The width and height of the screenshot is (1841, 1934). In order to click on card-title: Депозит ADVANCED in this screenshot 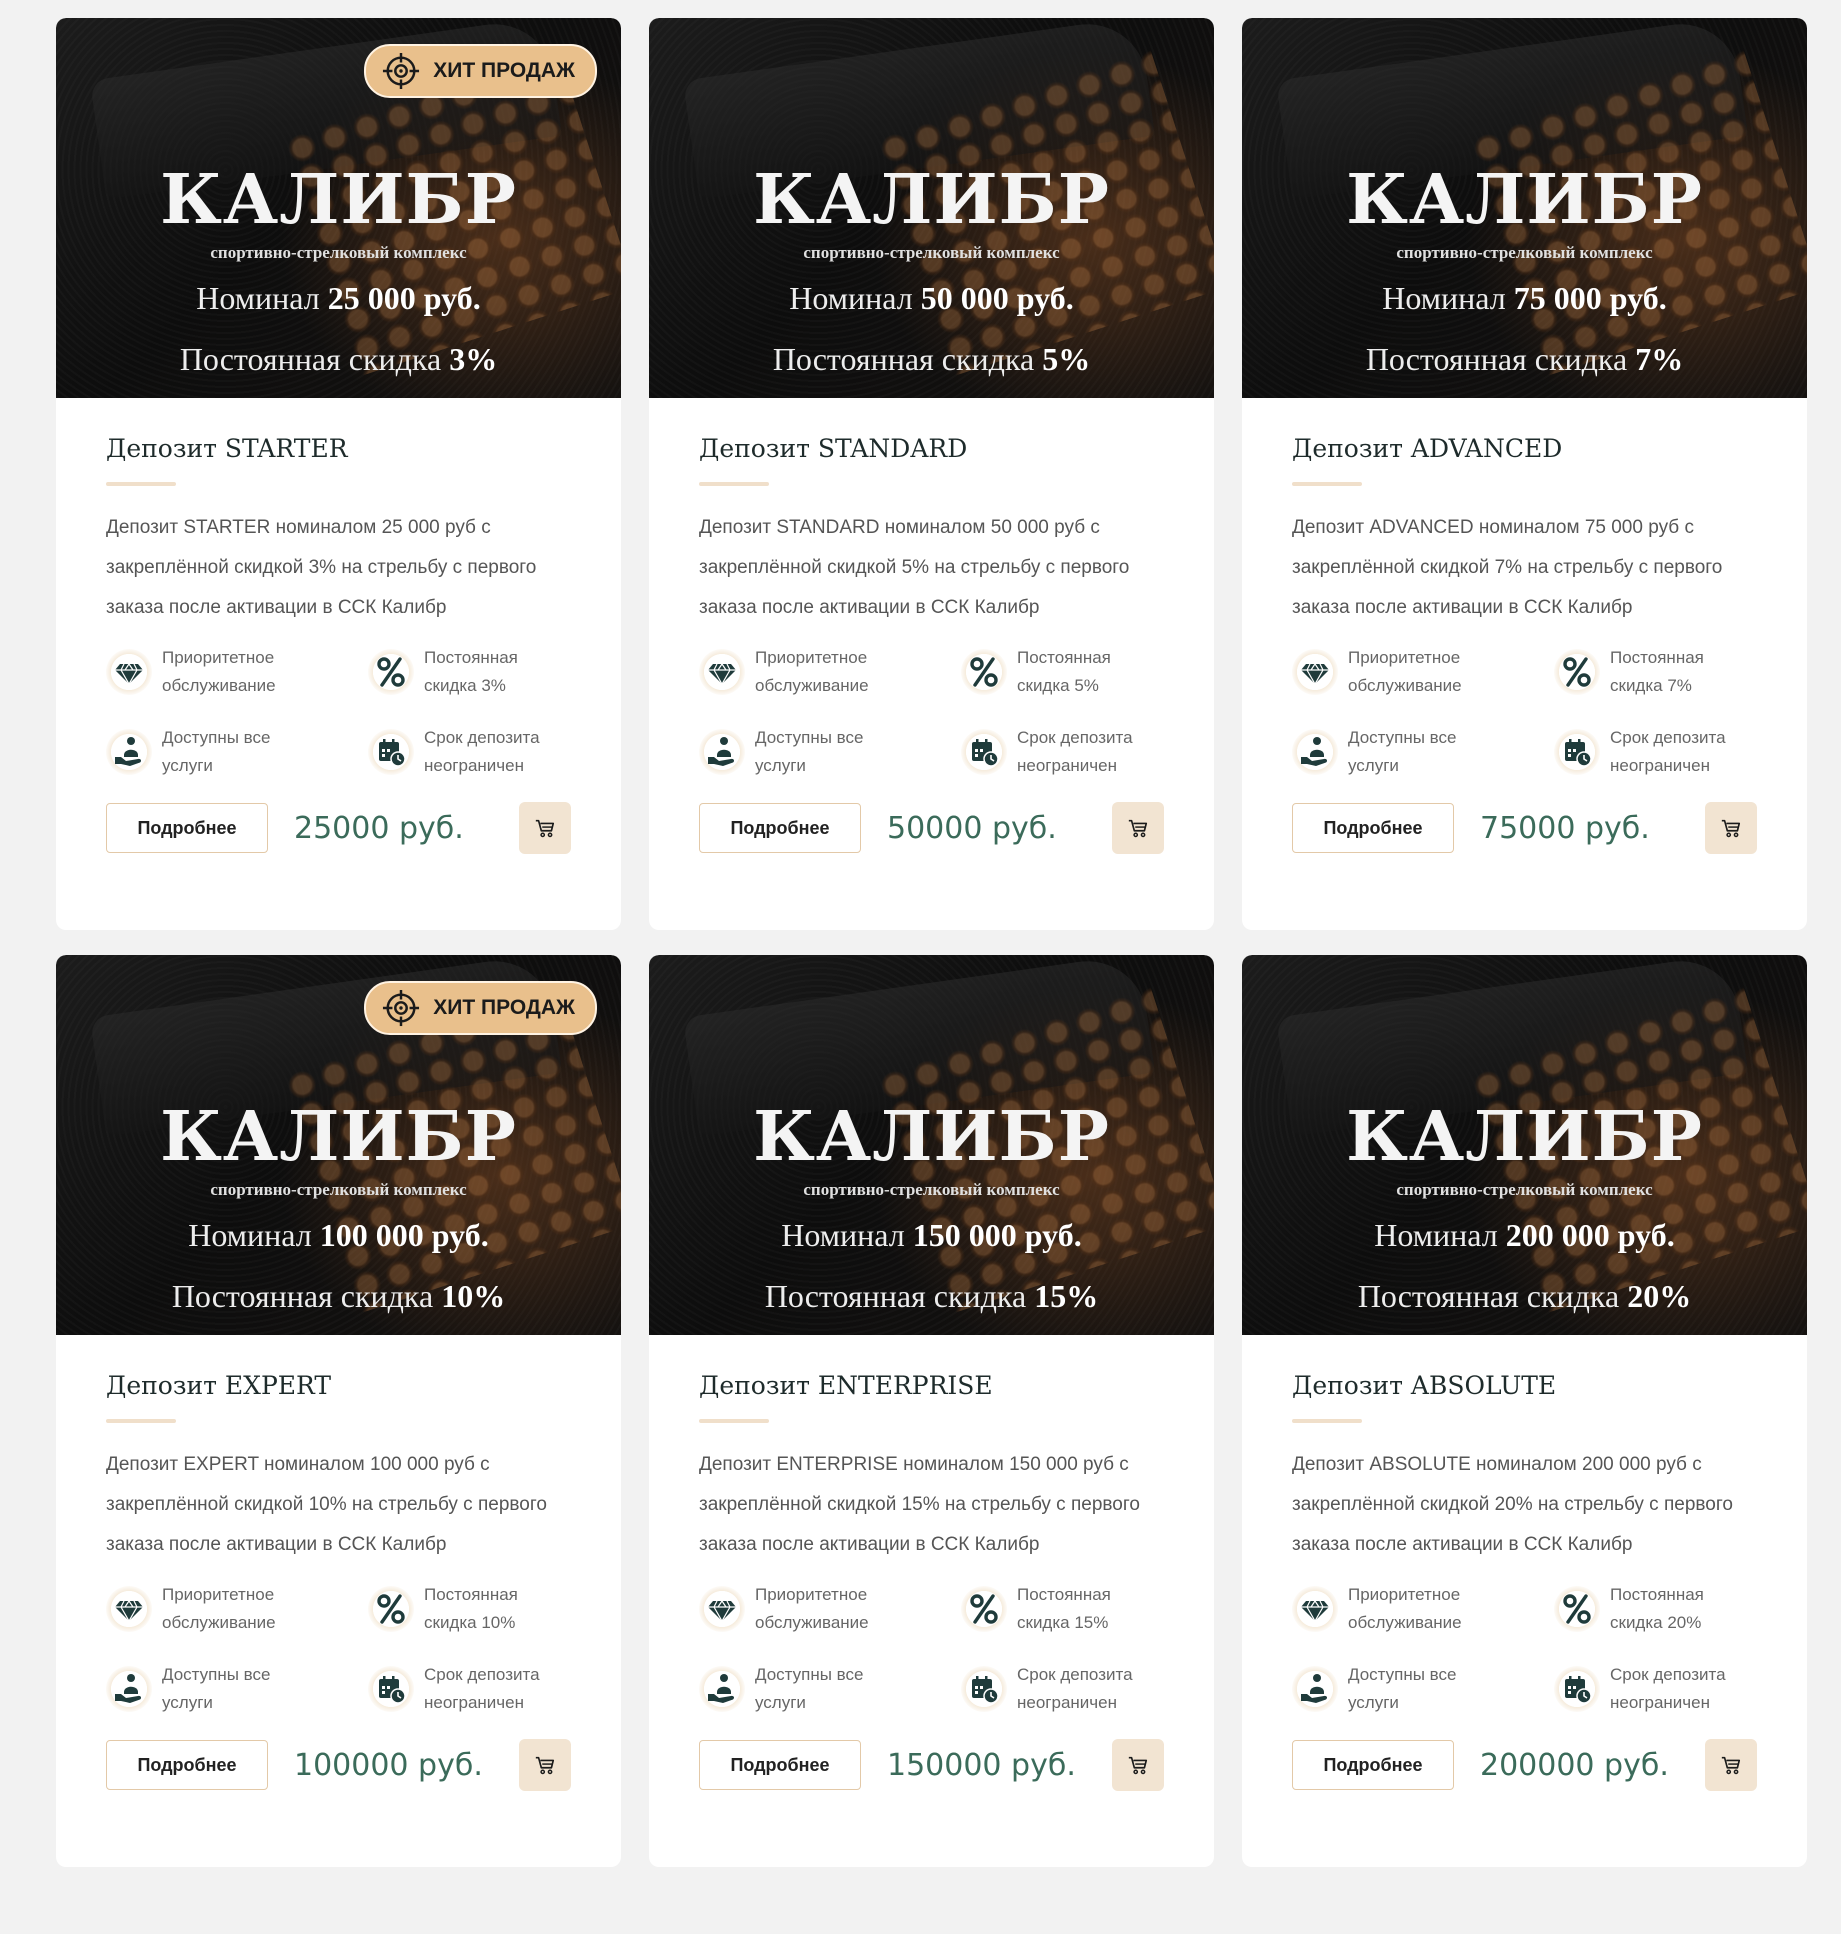, I will do `click(1524, 449)`.